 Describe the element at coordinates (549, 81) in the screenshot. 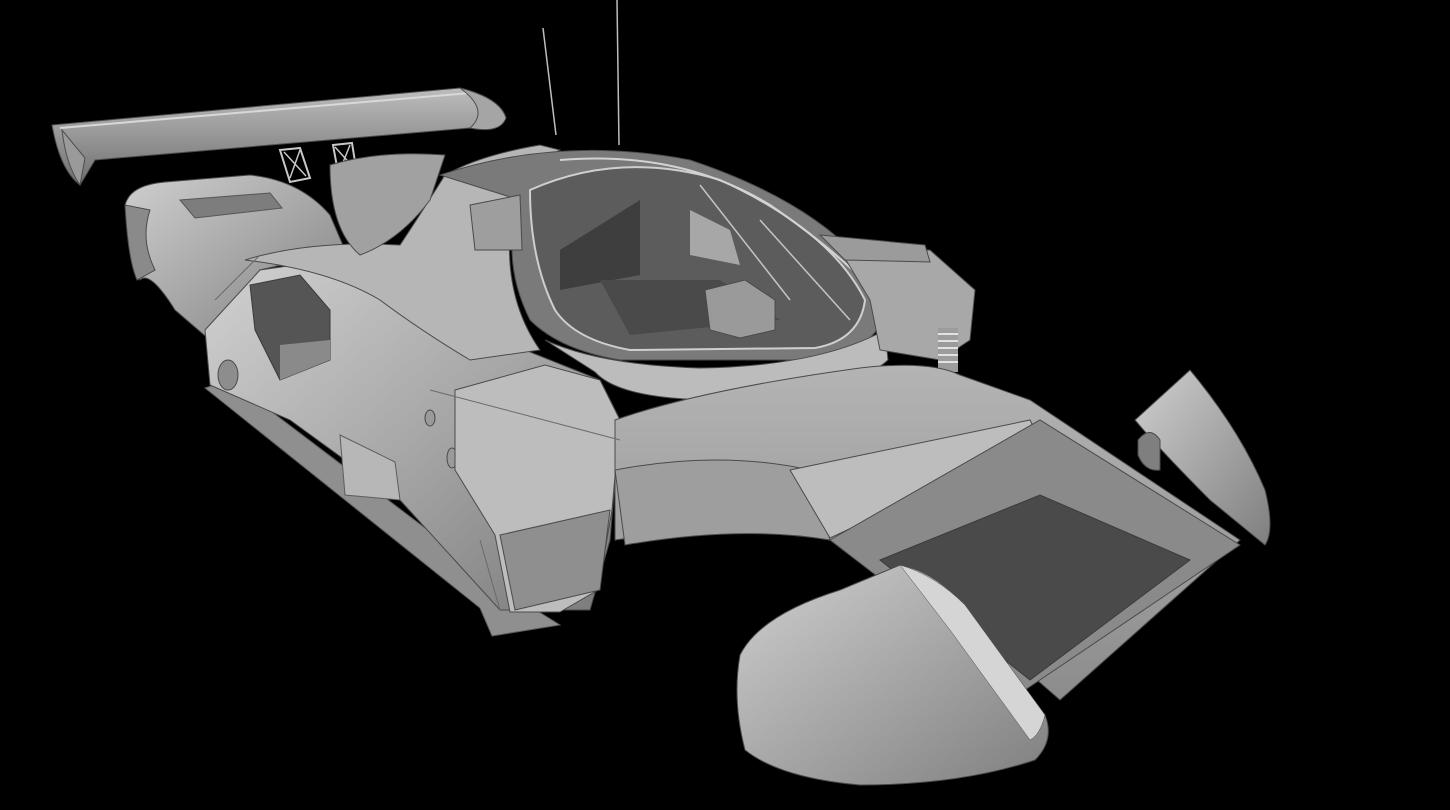

I see `antenna-left` at that location.